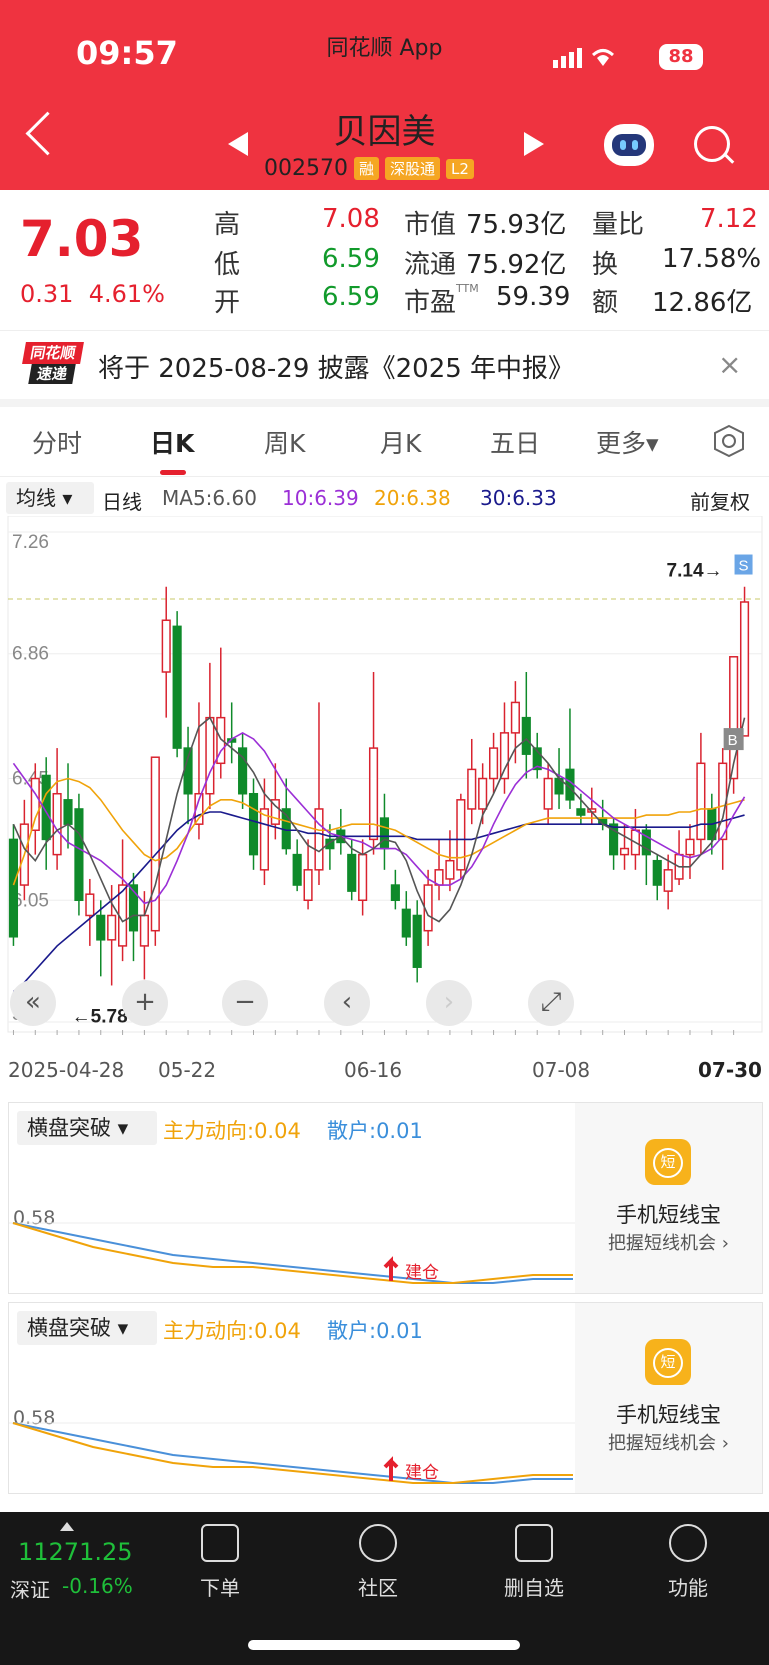 The height and width of the screenshot is (1665, 769). What do you see at coordinates (728, 441) in the screenshot?
I see `settings-hexagon-icon` at bounding box center [728, 441].